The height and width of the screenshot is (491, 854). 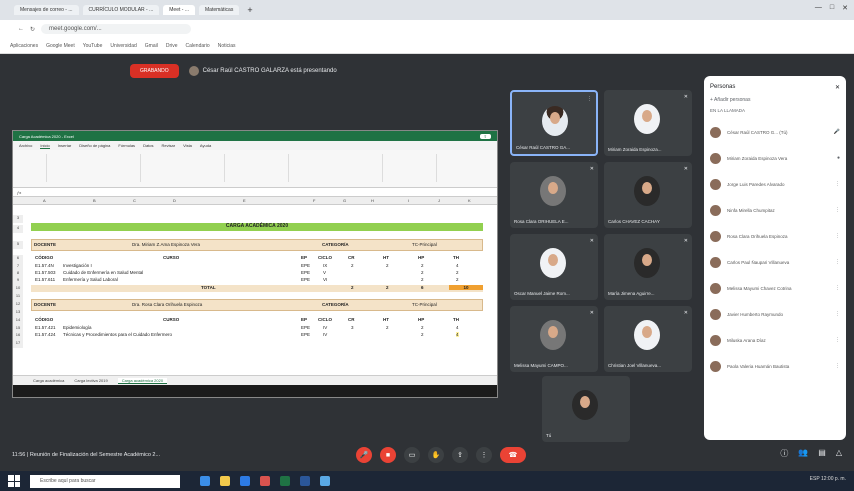 What do you see at coordinates (335, 304) in the screenshot?
I see `categoria-label: CATEGORÍA` at bounding box center [335, 304].